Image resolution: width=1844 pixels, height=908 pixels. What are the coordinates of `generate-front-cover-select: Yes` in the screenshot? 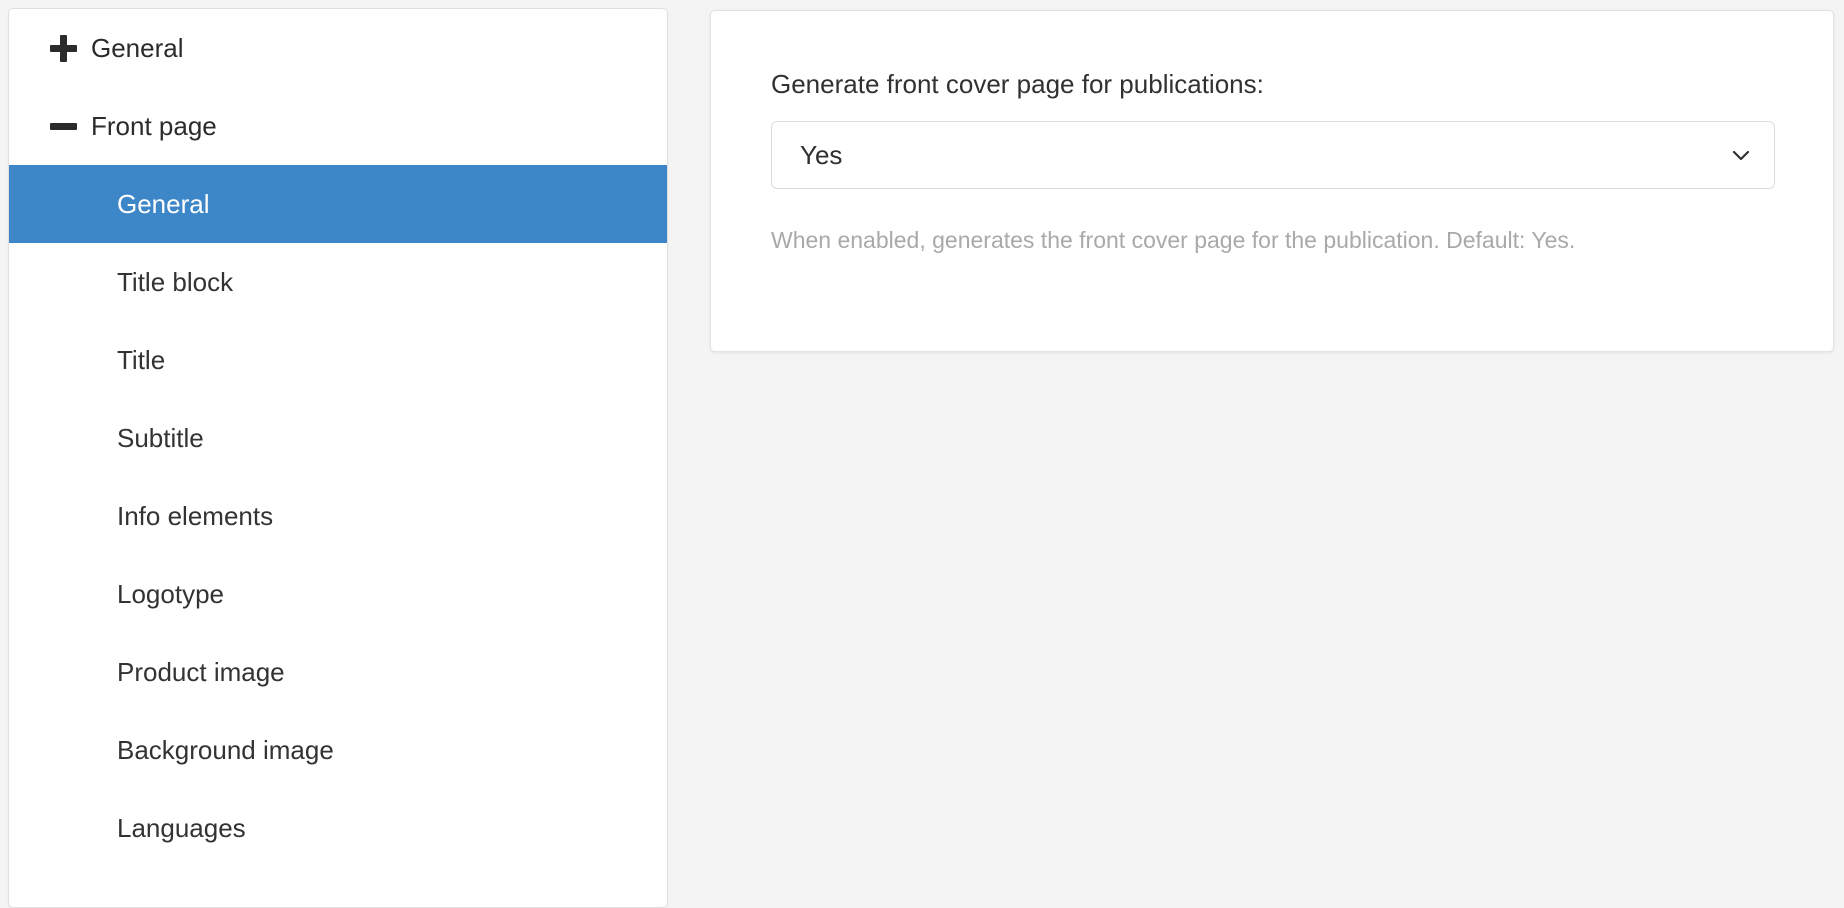 It's located at (1273, 155).